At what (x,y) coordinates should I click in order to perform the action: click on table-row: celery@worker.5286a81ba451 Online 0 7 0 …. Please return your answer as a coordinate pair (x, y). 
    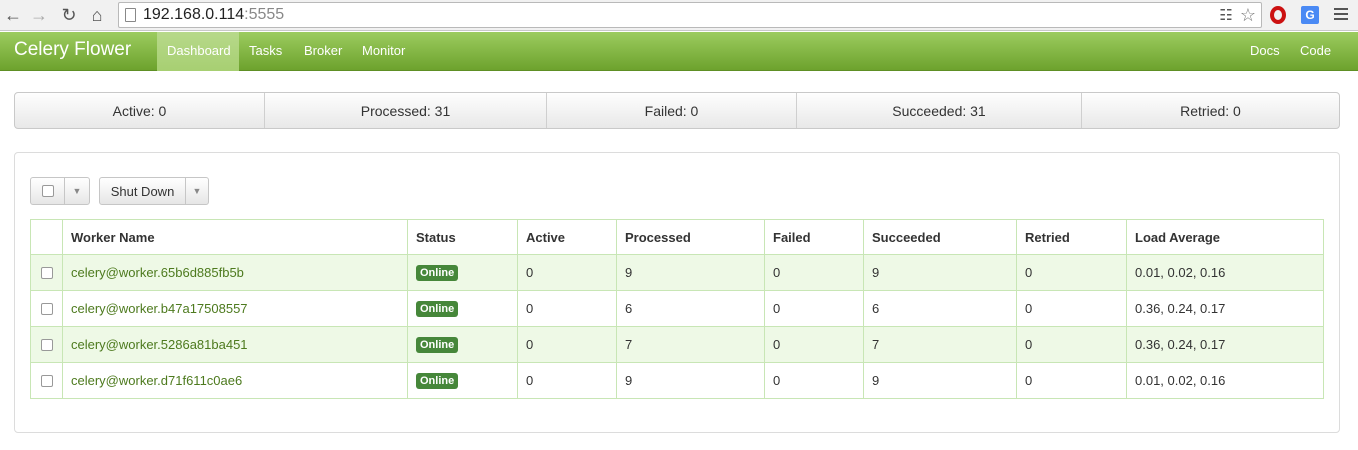
    Looking at the image, I should click on (677, 344).